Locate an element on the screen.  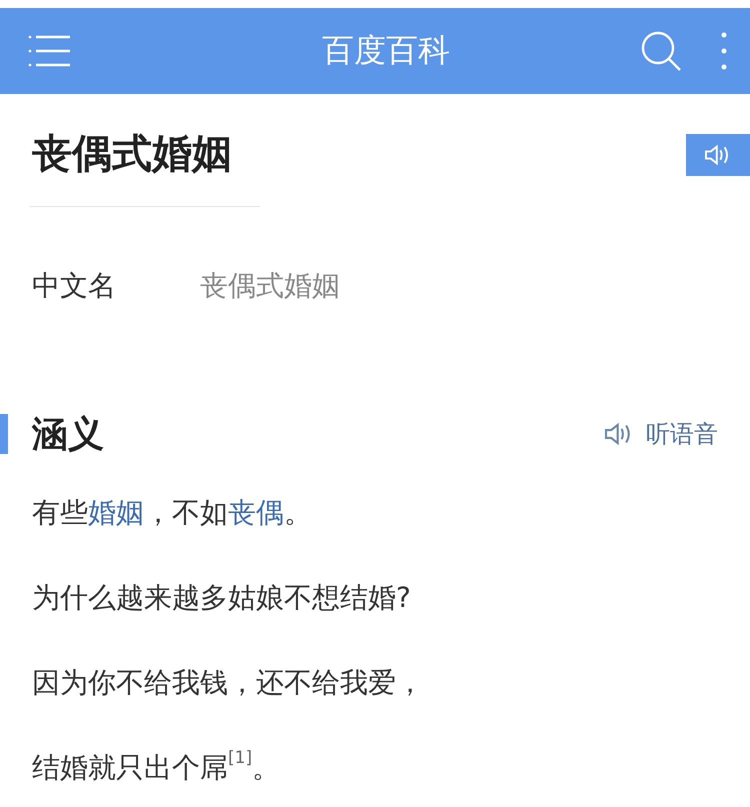
search-icon is located at coordinates (661, 51).